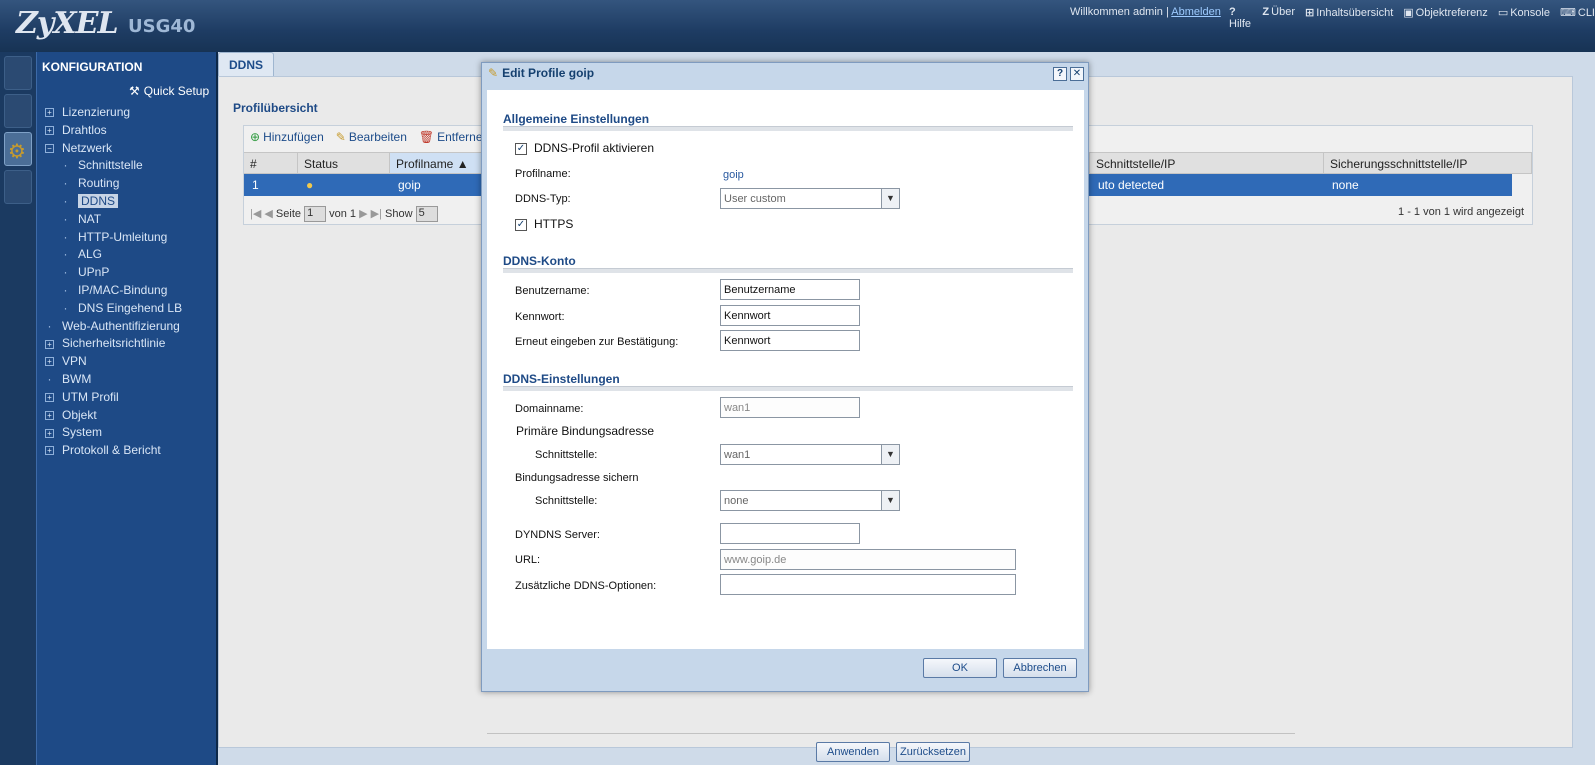 Image resolution: width=1595 pixels, height=765 pixels. What do you see at coordinates (130, 202) in the screenshot?
I see `sidebar-item-ddns: · DDNS` at bounding box center [130, 202].